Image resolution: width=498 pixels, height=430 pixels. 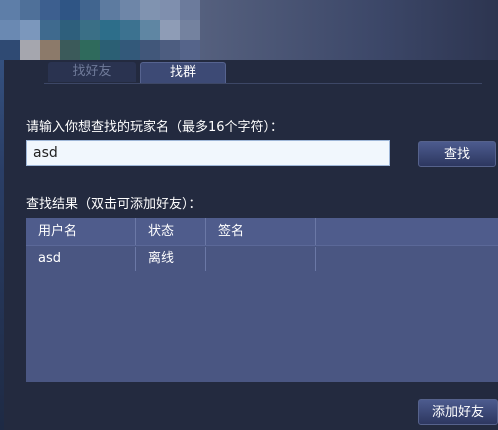 What do you see at coordinates (100, 30) in the screenshot?
I see `blurred-avatar-area` at bounding box center [100, 30].